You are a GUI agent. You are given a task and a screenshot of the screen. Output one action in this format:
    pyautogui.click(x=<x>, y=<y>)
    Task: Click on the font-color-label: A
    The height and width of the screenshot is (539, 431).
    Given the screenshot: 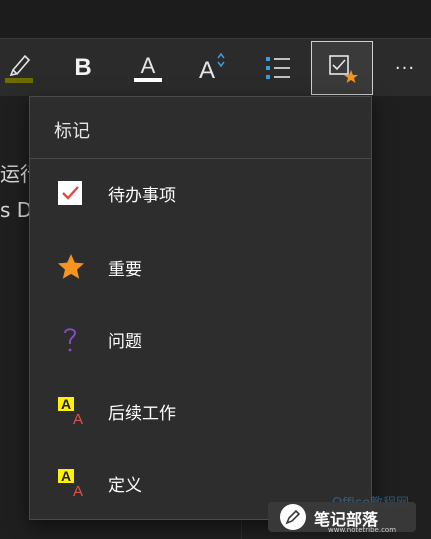 What is the action you would take?
    pyautogui.click(x=148, y=65)
    